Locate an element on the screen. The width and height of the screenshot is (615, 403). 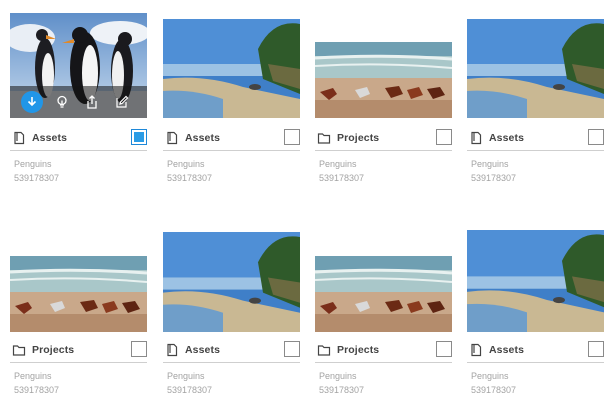
edit-icon is located at coordinates (122, 102).